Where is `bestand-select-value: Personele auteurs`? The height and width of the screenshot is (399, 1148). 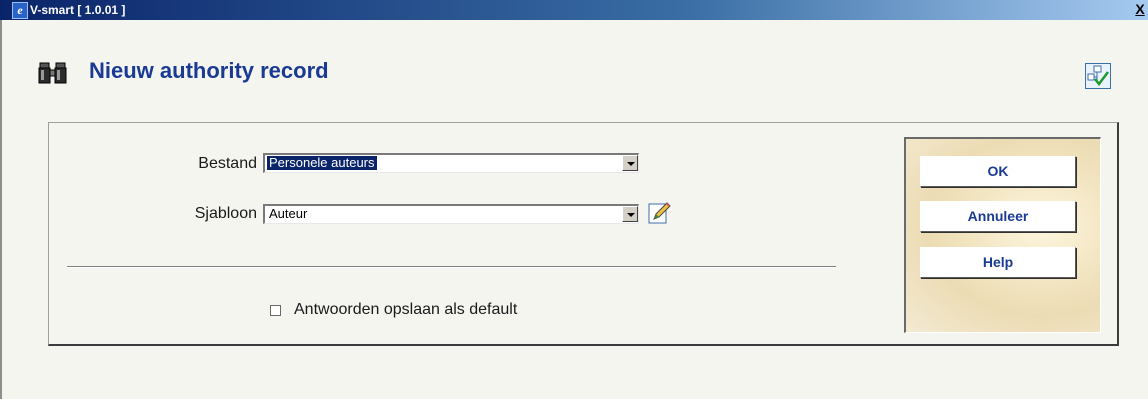 bestand-select-value: Personele auteurs is located at coordinates (322, 163).